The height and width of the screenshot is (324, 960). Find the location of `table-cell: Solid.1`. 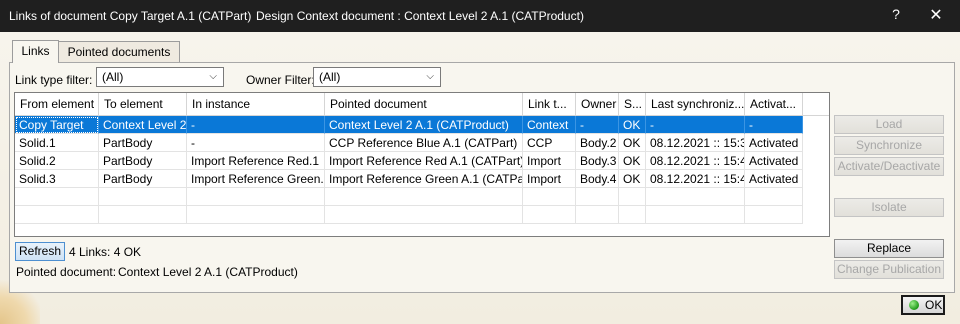

table-cell: Solid.1 is located at coordinates (57, 143).